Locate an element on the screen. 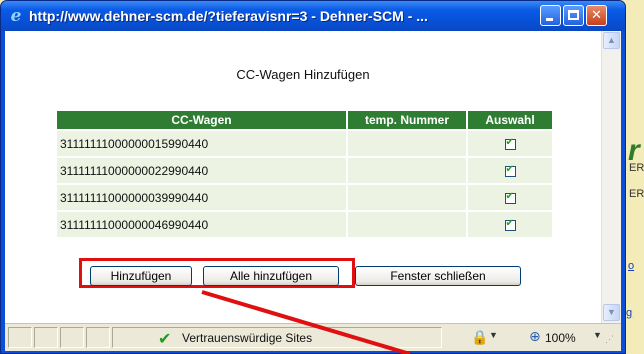 This screenshot has width=644, height=354. dialog-title: CC-Wagen Hinzufügen is located at coordinates (303, 74).